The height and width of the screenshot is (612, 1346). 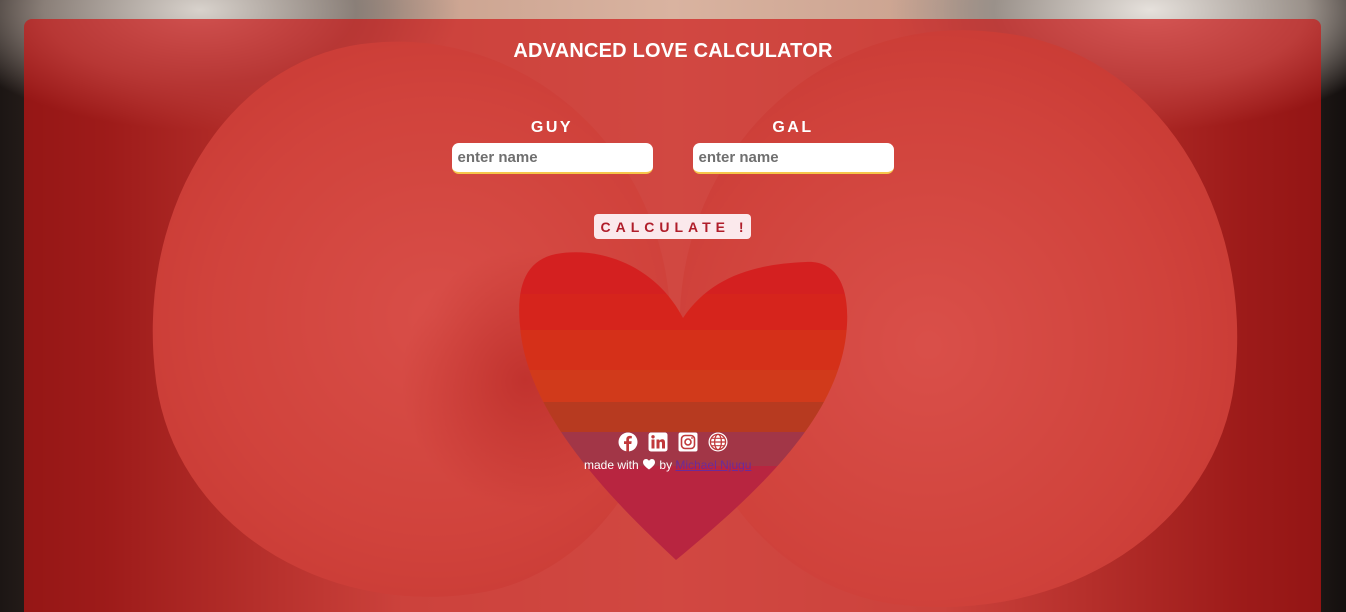 I want to click on gal-label: GAL, so click(x=793, y=127).